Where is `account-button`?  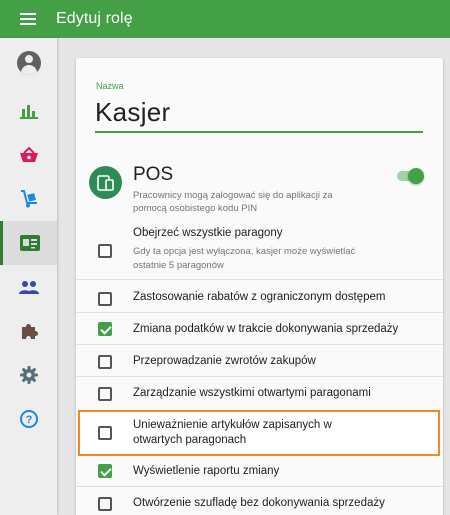 account-button is located at coordinates (28, 63).